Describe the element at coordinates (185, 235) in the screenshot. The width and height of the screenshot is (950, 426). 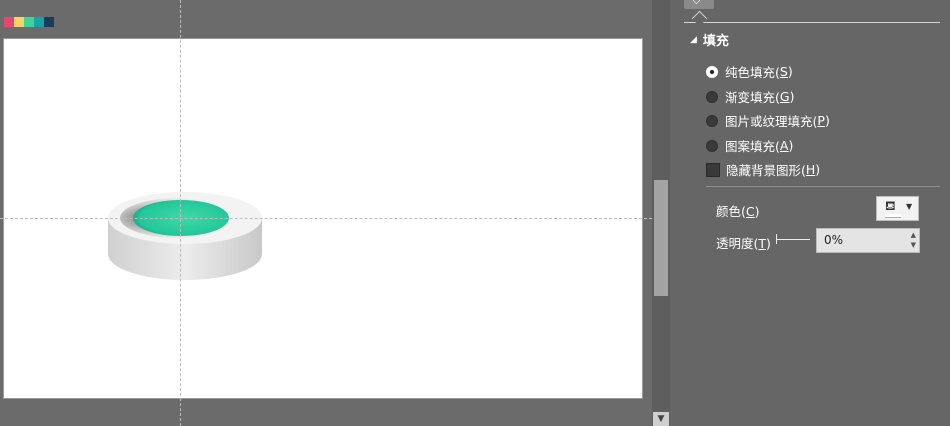
I see `cylinder-shape` at that location.